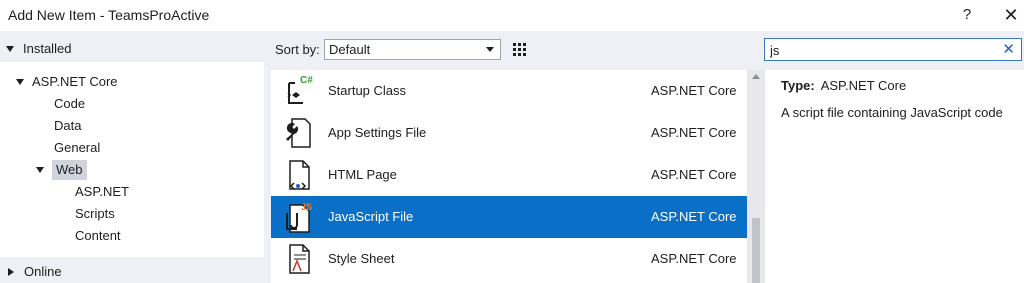  What do you see at coordinates (756, 76) in the screenshot?
I see `scroll-up-icon` at bounding box center [756, 76].